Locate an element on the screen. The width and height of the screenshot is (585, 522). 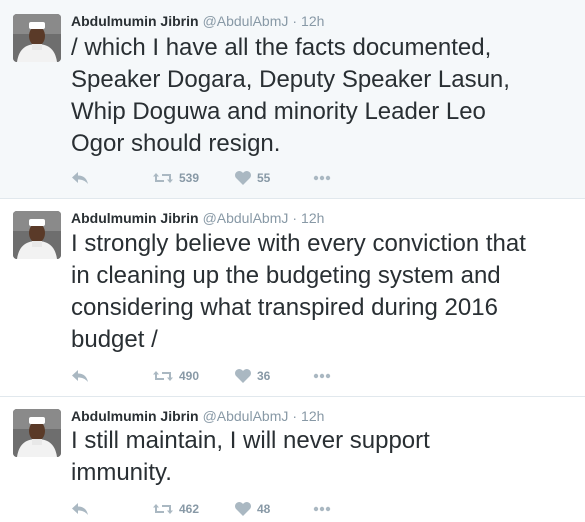
like-button: 55 is located at coordinates (252, 178).